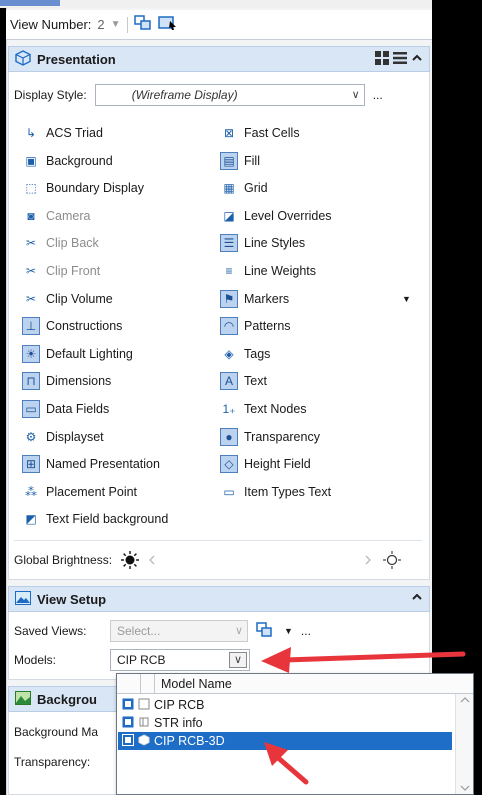 The height and width of the screenshot is (795, 482). What do you see at coordinates (245, 354) in the screenshot?
I see `presentation-toggle-tags: ◈ Tags` at bounding box center [245, 354].